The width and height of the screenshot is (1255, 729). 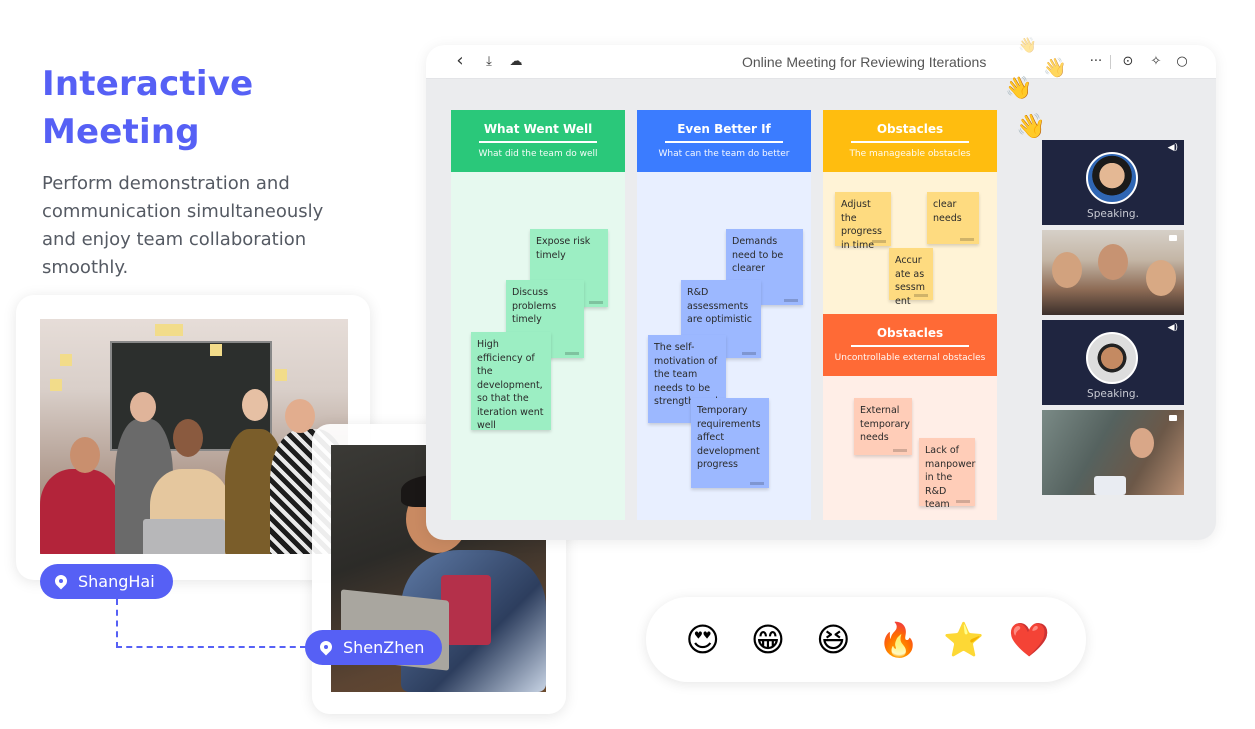 What do you see at coordinates (1156, 62) in the screenshot?
I see `celebrate-icon: ✧` at bounding box center [1156, 62].